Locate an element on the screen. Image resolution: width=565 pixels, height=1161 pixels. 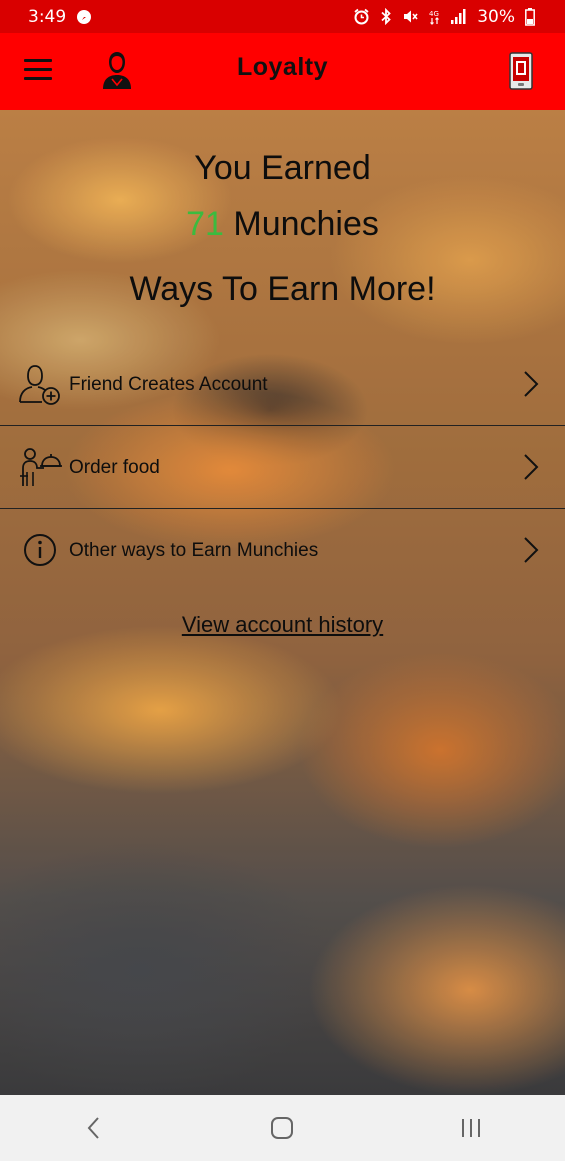
home-button is located at coordinates (282, 1128).